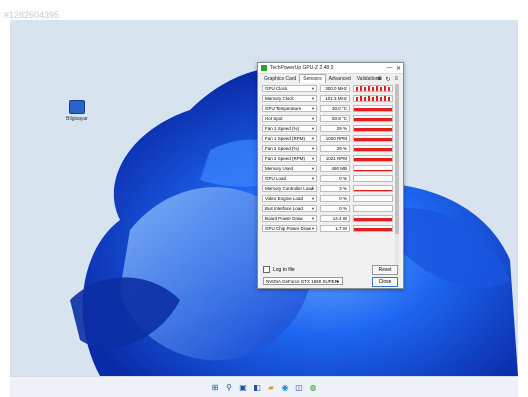 The image size is (528, 397). I want to click on sensor-name-label: Board Power Draw, so click(284, 218).